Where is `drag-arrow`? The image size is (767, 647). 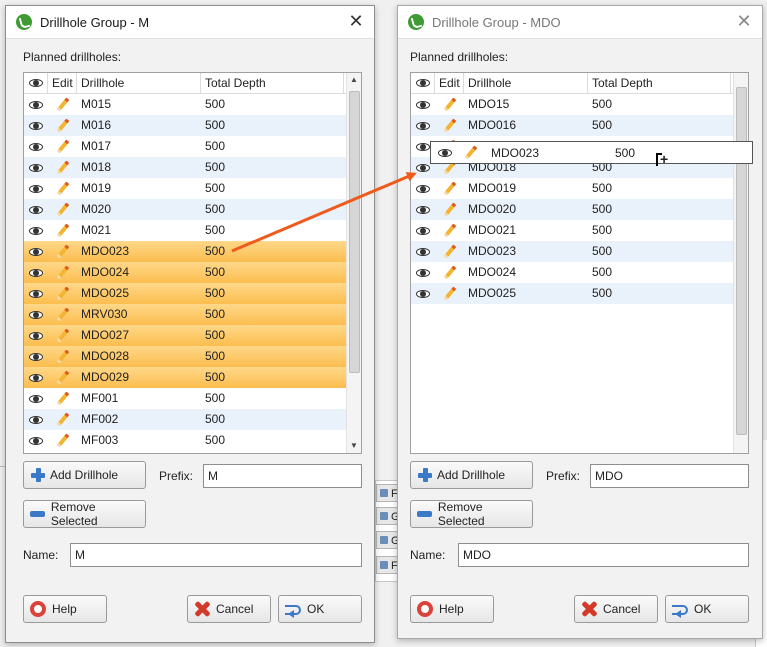 drag-arrow is located at coordinates (324, 212).